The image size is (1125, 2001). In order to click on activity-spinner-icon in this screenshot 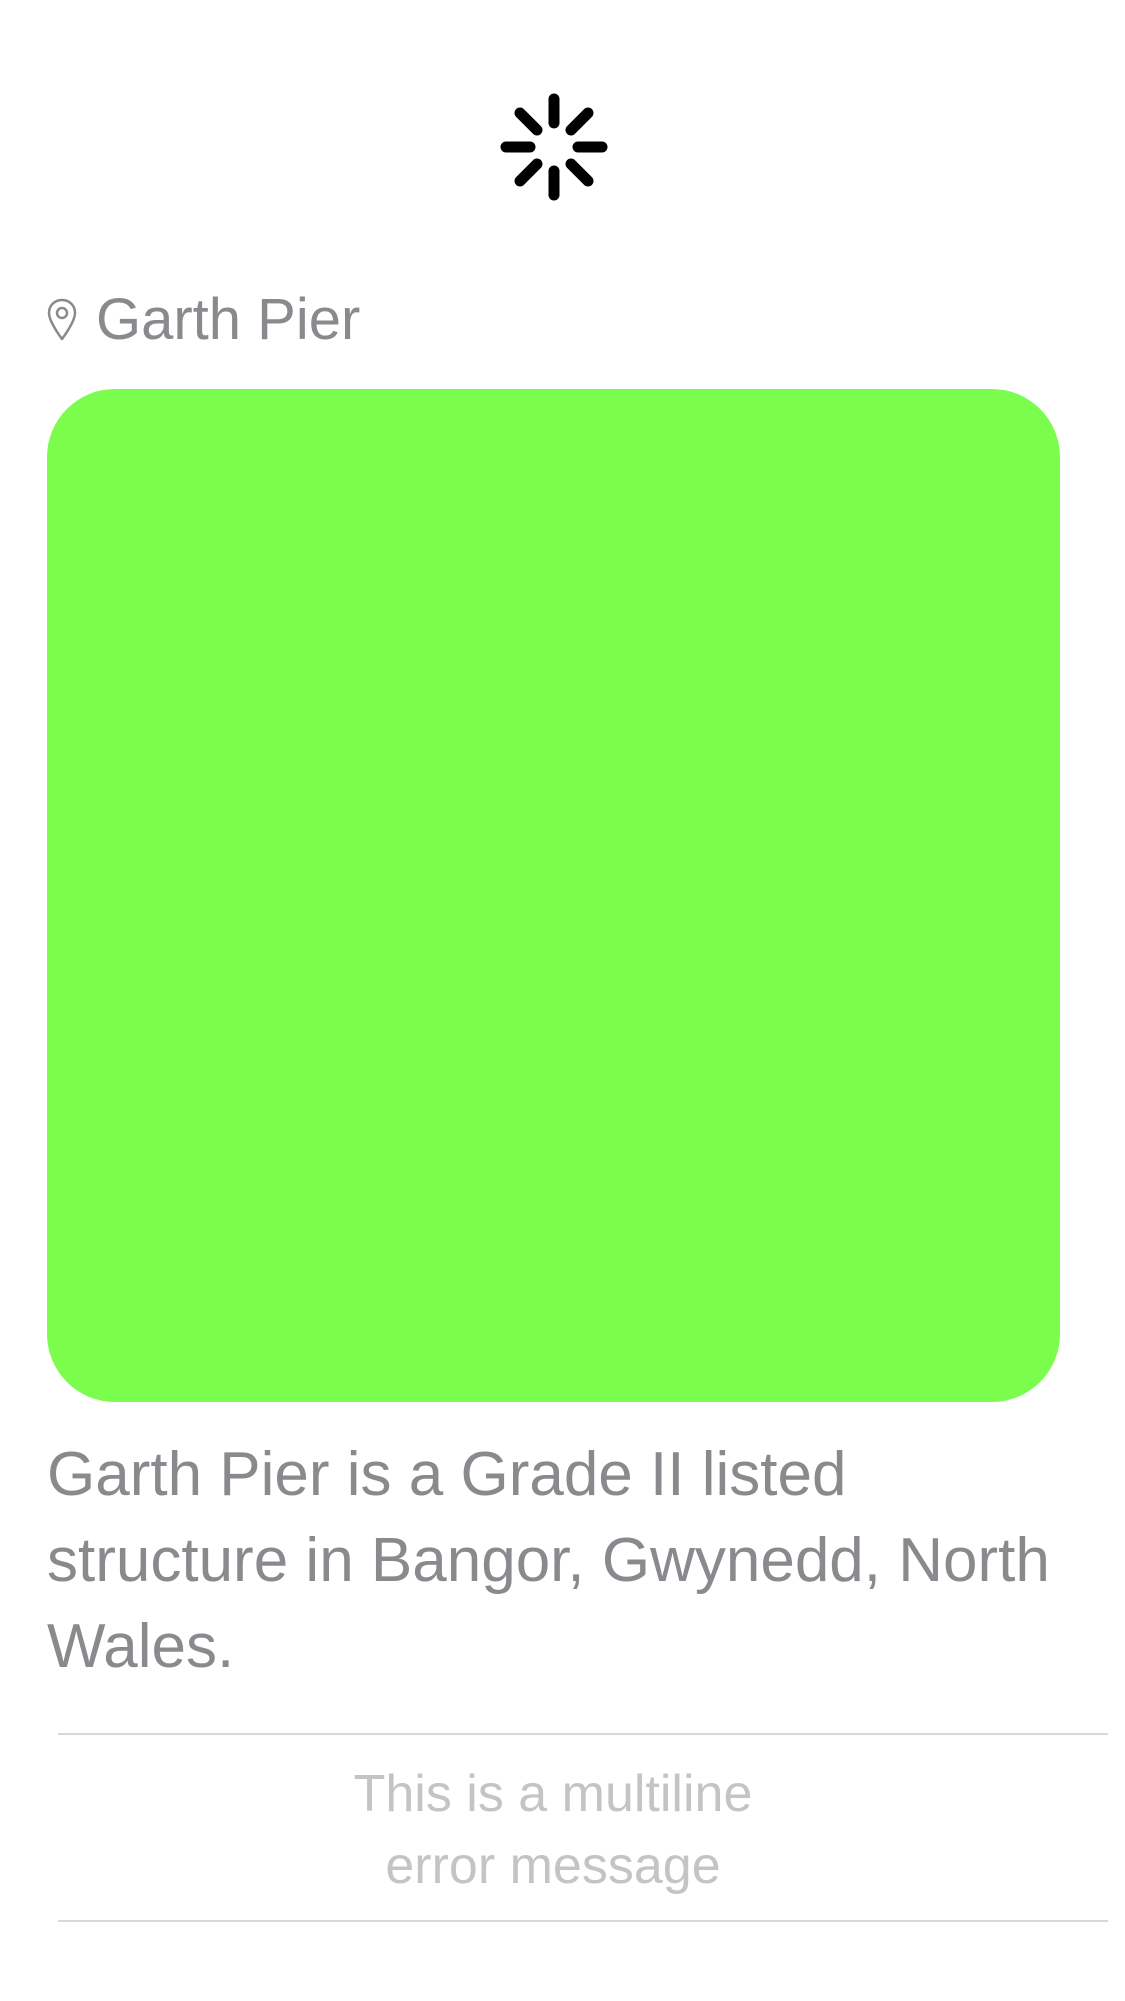, I will do `click(554, 147)`.